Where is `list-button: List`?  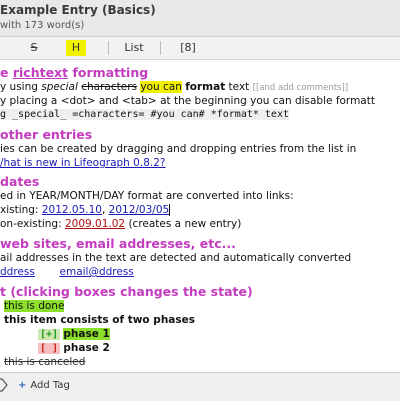
list-button: List is located at coordinates (134, 48).